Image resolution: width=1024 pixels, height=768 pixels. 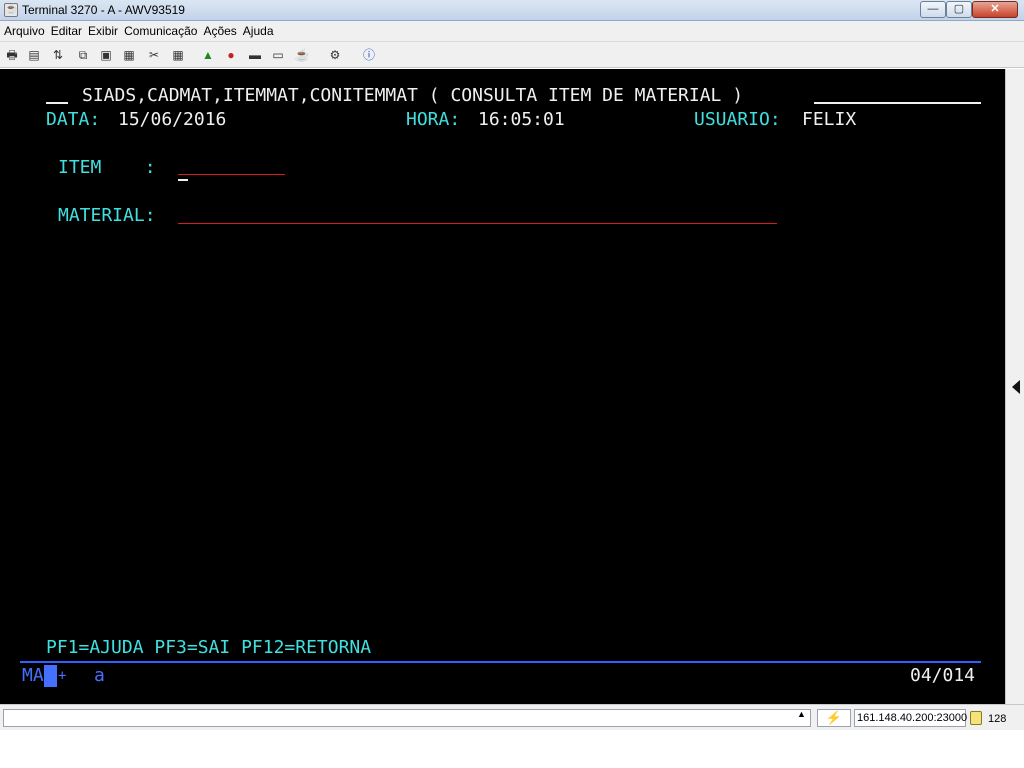 I want to click on paste-icon: ▣, so click(x=106, y=55).